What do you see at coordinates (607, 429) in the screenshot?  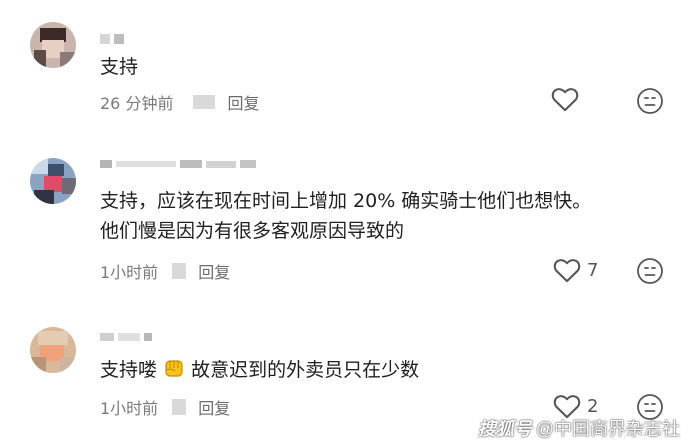 I see `watermark-account: @中国商界杂志社` at bounding box center [607, 429].